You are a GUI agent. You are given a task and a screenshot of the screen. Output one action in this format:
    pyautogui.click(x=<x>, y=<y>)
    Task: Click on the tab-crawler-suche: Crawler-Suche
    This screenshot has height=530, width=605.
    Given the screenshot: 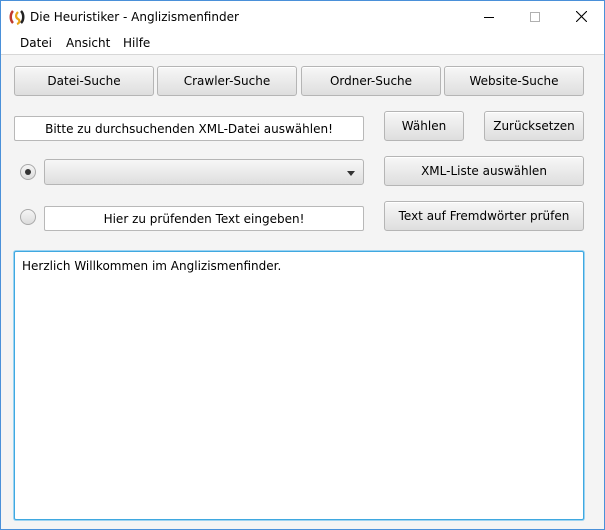 What is the action you would take?
    pyautogui.click(x=227, y=81)
    